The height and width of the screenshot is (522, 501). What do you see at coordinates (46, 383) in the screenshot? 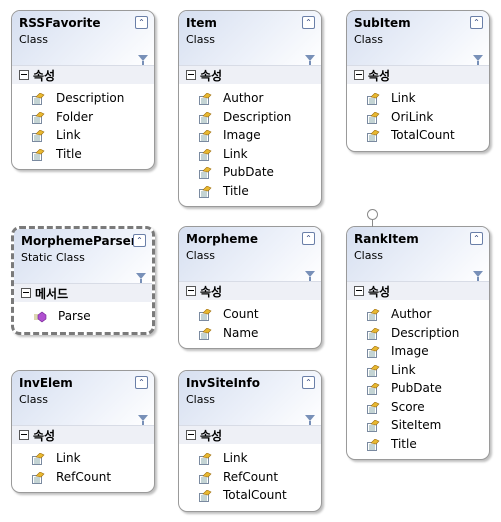
I see `class-name: InvElem` at bounding box center [46, 383].